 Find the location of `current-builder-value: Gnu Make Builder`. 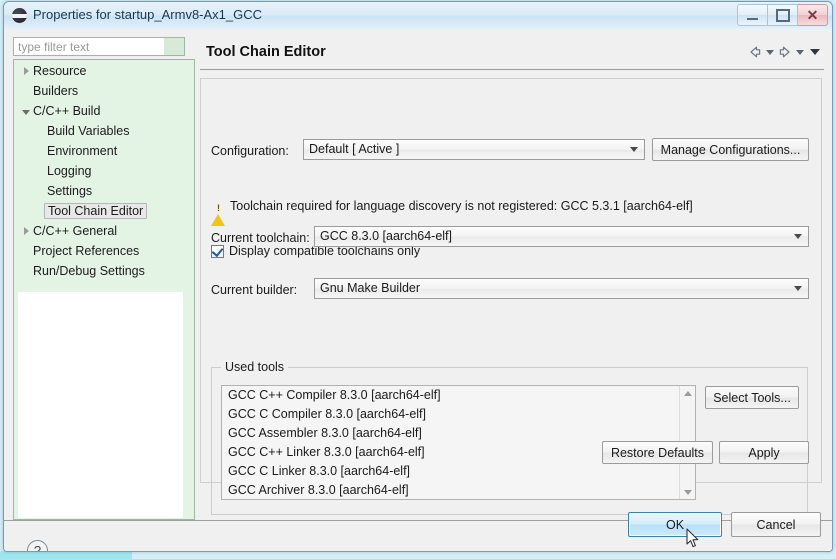

current-builder-value: Gnu Make Builder is located at coordinates (370, 288).